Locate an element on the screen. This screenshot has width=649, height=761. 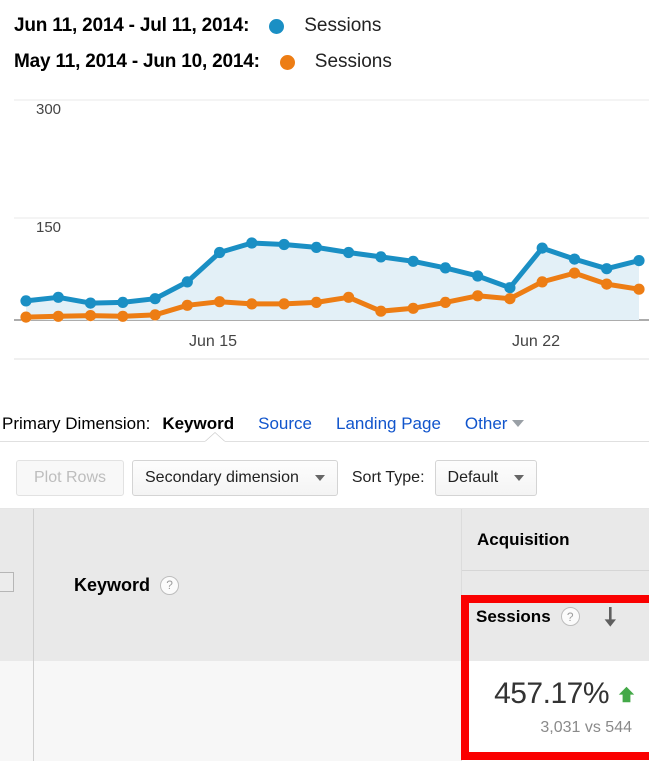
column-header-sessions: Sessions ? is located at coordinates (555, 616).